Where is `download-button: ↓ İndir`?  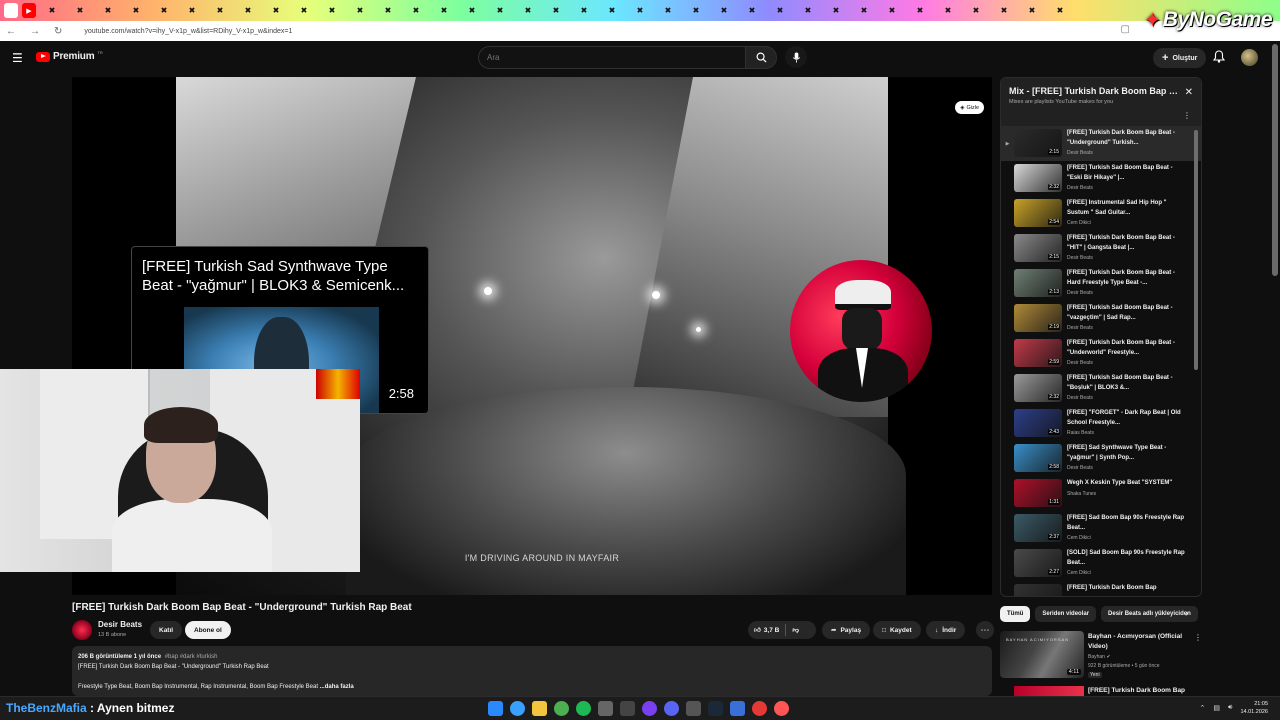
download-button: ↓ İndir is located at coordinates (946, 630).